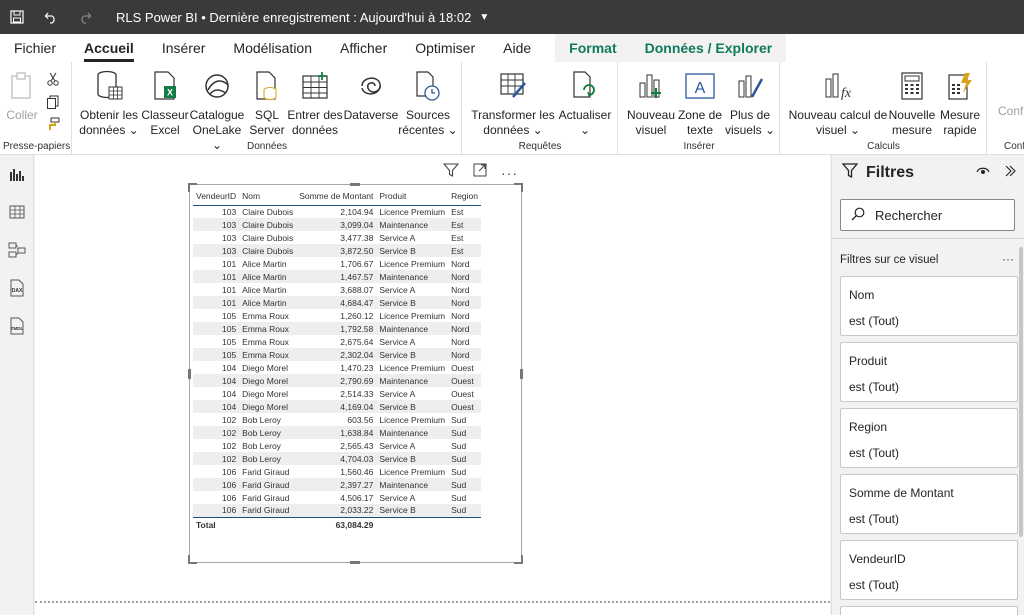 The height and width of the screenshot is (615, 1024). Describe the element at coordinates (337, 250) in the screenshot. I see `table-row: 103 Claire Dubois 3,872.50 Service B Est` at that location.